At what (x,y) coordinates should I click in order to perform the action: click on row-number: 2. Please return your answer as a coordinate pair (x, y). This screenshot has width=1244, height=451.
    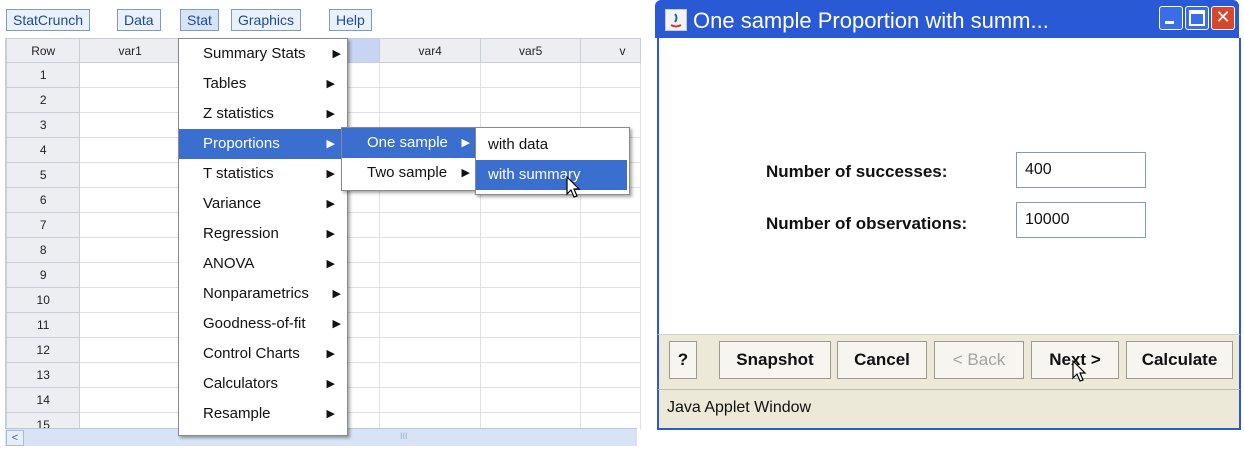
    Looking at the image, I should click on (43, 100).